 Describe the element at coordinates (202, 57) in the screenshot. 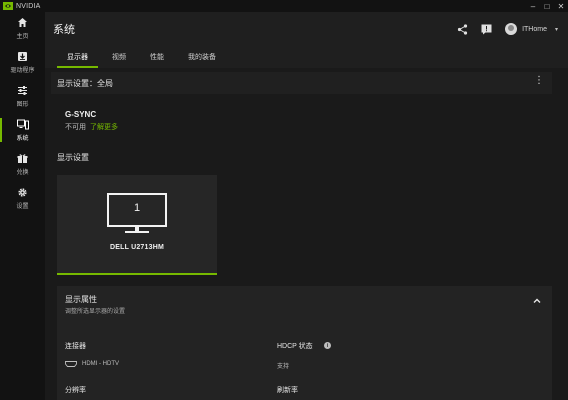

I see `tab-my-rig: 我的装备` at that location.